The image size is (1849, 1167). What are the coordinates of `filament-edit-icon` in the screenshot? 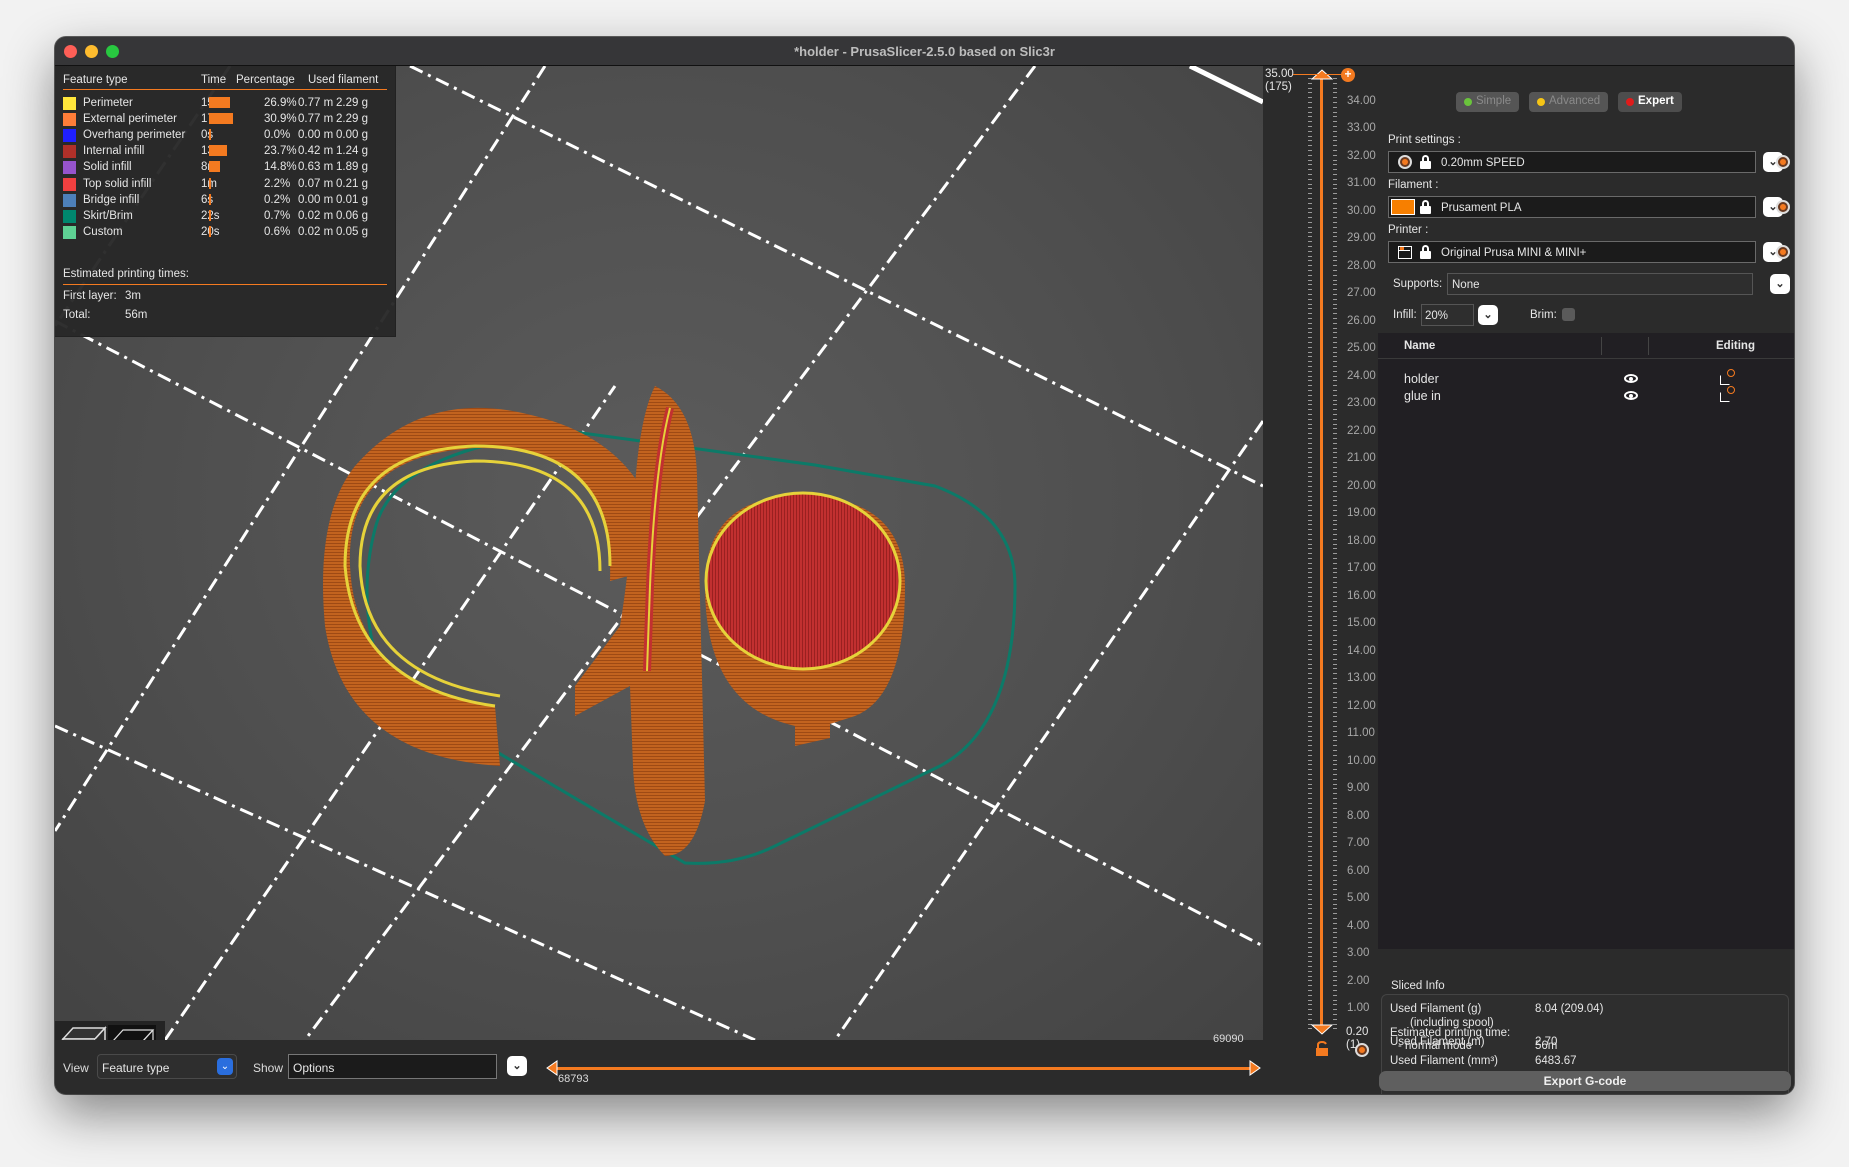 It's located at (1783, 207).